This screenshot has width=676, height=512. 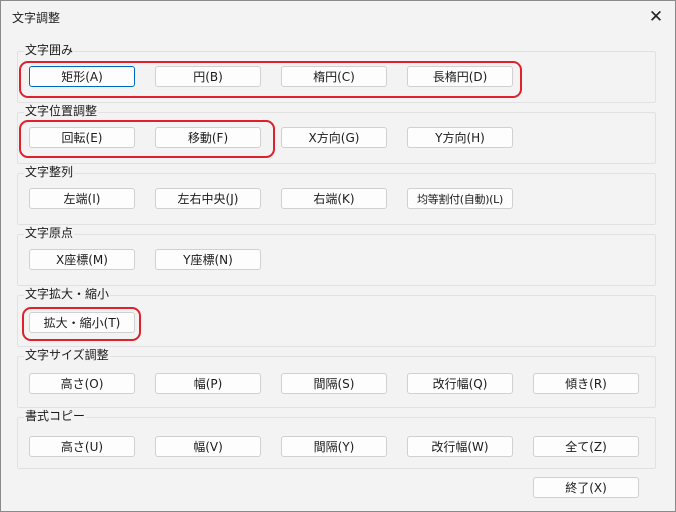 I want to click on rectangle-button: 矩形(A), so click(x=82, y=76).